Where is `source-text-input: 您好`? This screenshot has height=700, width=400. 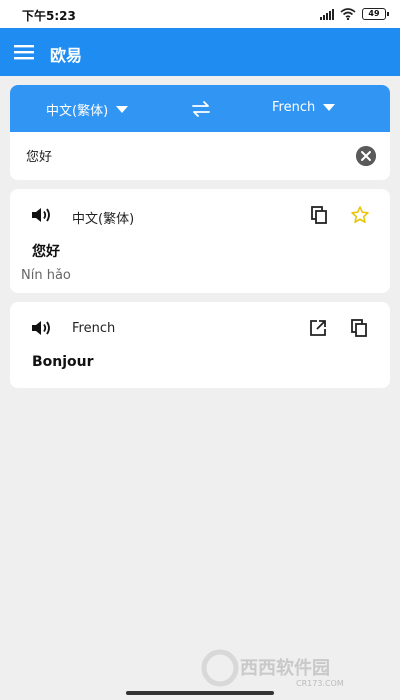
source-text-input: 您好 is located at coordinates (39, 155).